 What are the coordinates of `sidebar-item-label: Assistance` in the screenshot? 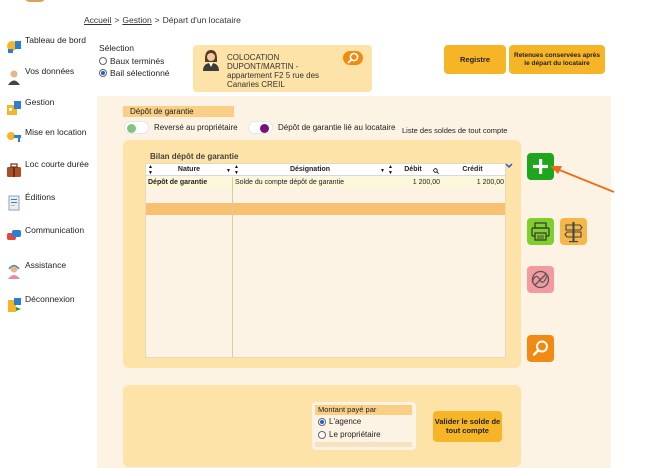 It's located at (46, 265).